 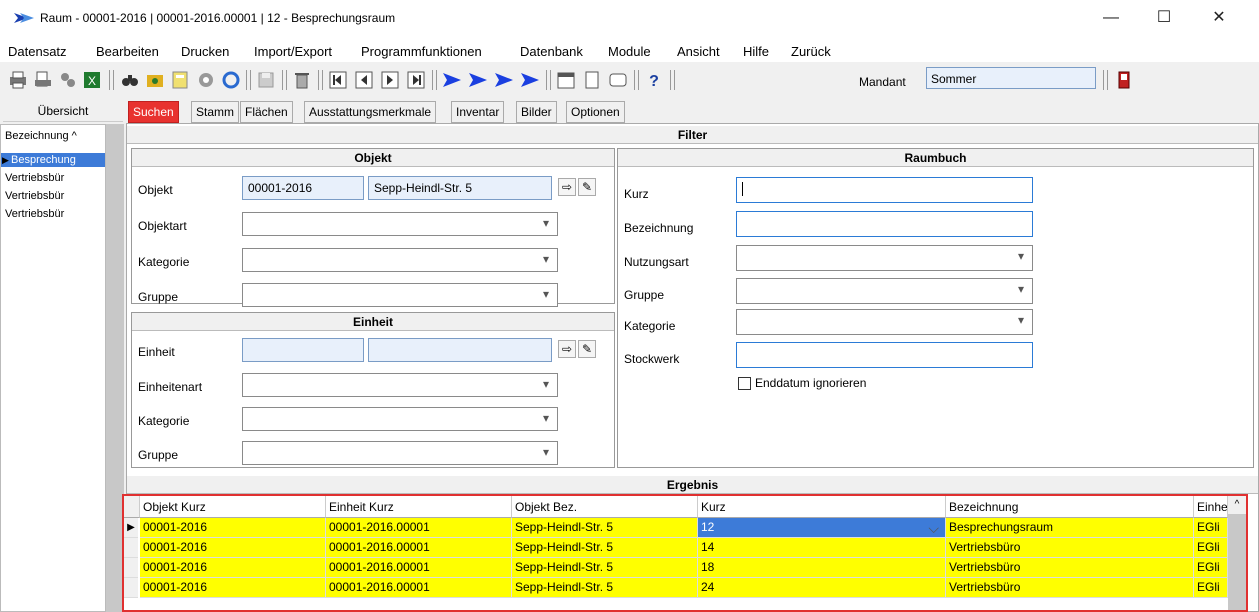 What do you see at coordinates (811, 51) in the screenshot?
I see `menu-zurueck: Zurück` at bounding box center [811, 51].